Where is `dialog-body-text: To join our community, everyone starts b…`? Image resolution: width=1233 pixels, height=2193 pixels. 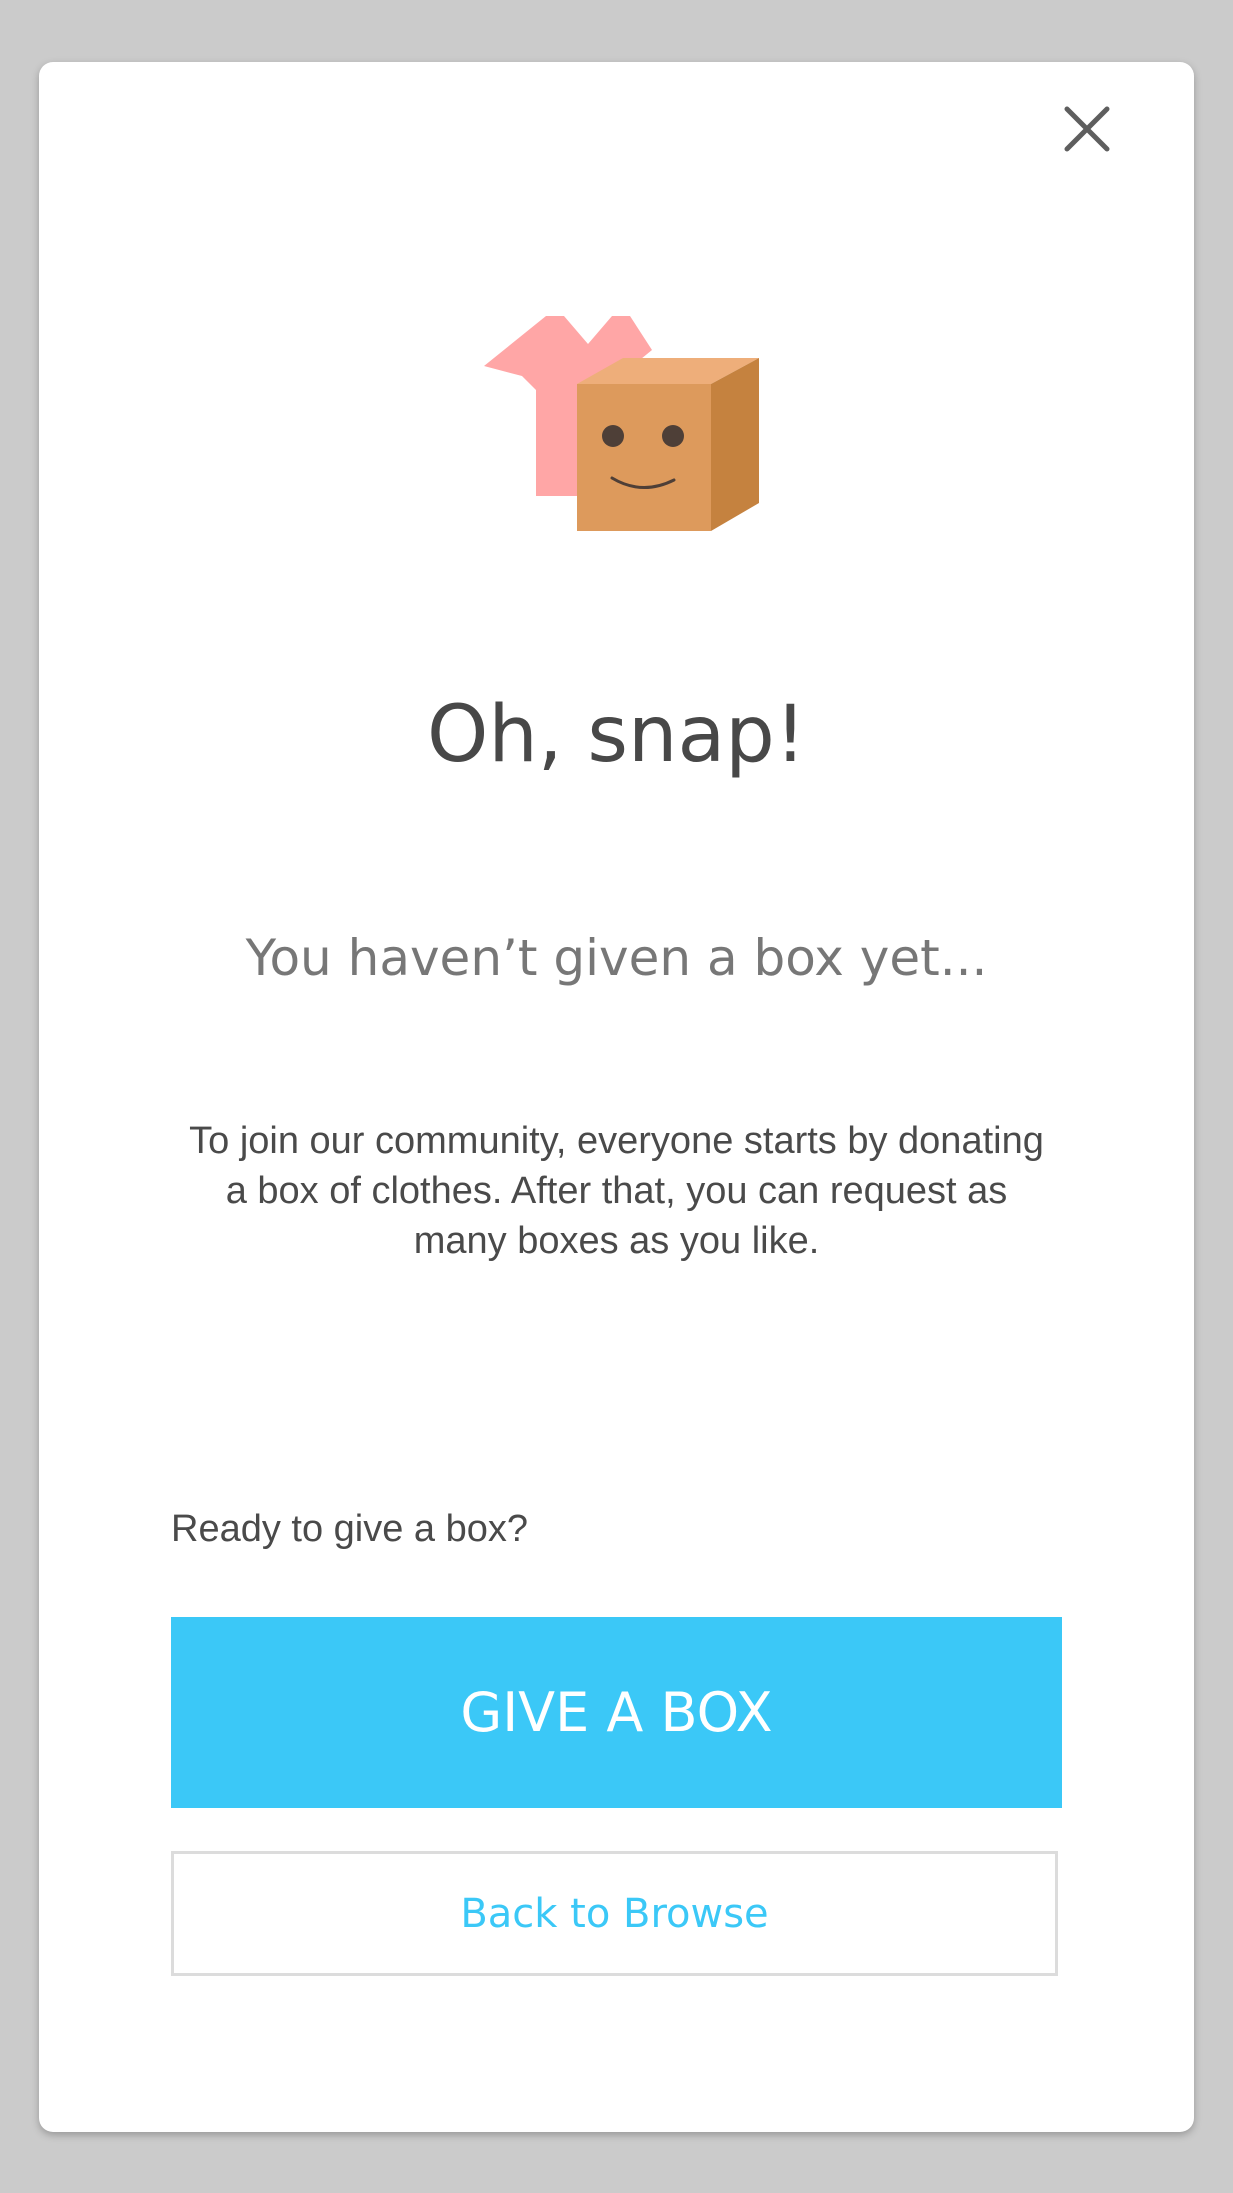
dialog-body-text: To join our community, everyone starts b… is located at coordinates (616, 1191).